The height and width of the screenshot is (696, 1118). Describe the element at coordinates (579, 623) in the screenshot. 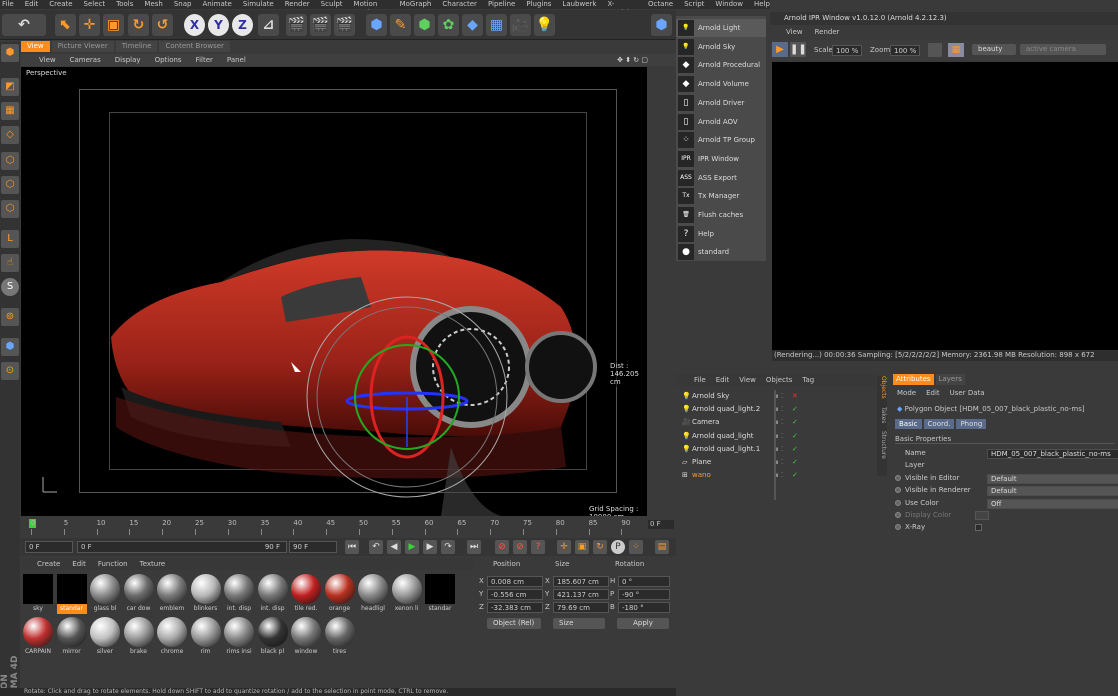

I see `size-mode-dropdown: Size` at that location.